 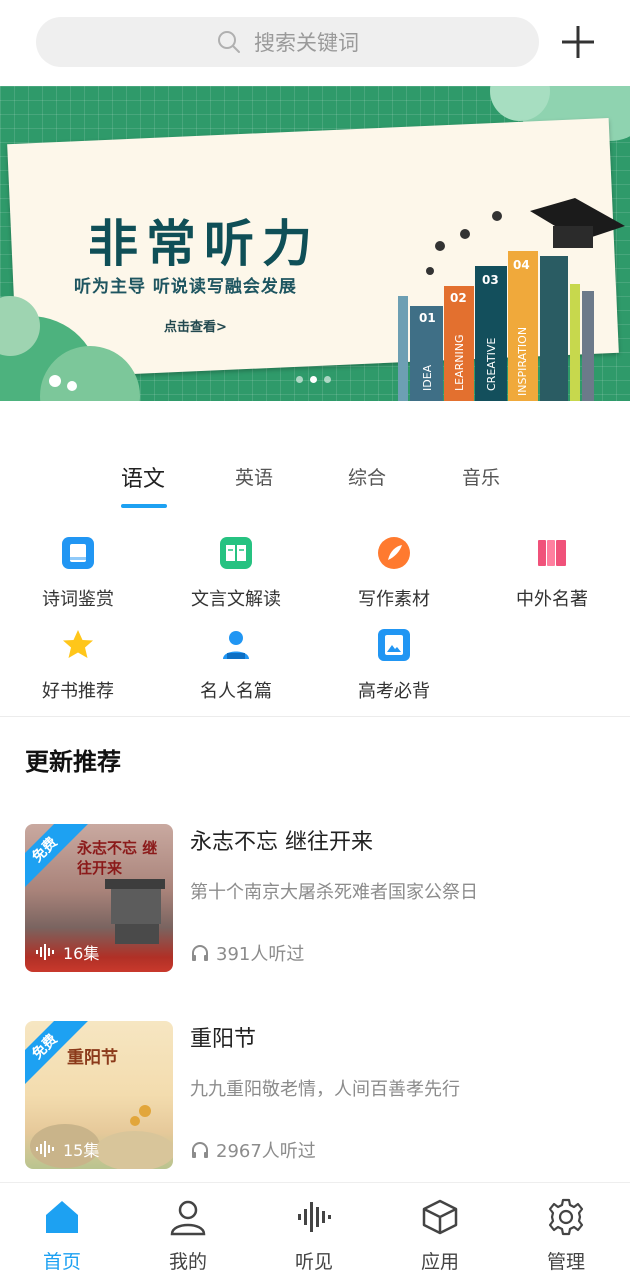 What do you see at coordinates (522, 361) in the screenshot?
I see `svg-text: INSPIRATION` at bounding box center [522, 361].